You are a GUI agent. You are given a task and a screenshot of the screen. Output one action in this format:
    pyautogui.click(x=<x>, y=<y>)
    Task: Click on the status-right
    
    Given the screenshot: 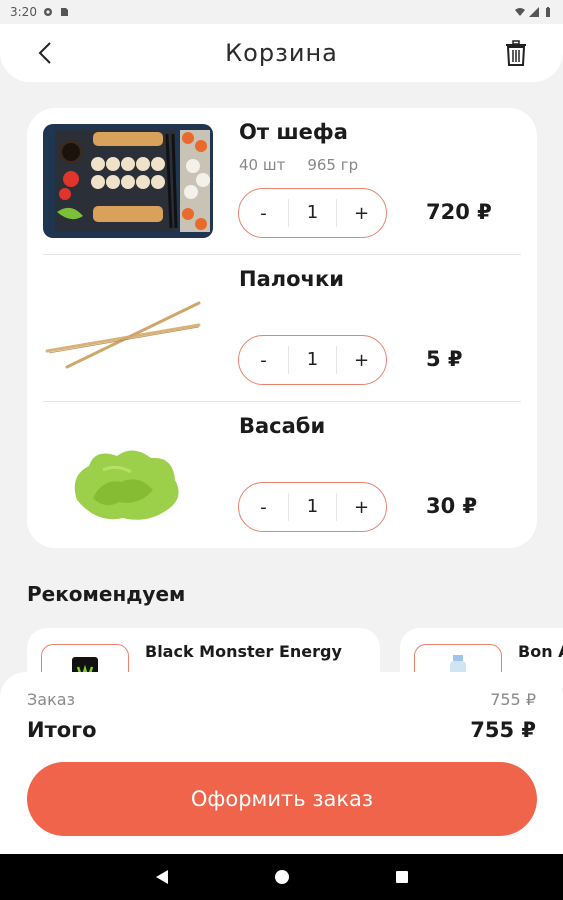 What is the action you would take?
    pyautogui.click(x=534, y=12)
    